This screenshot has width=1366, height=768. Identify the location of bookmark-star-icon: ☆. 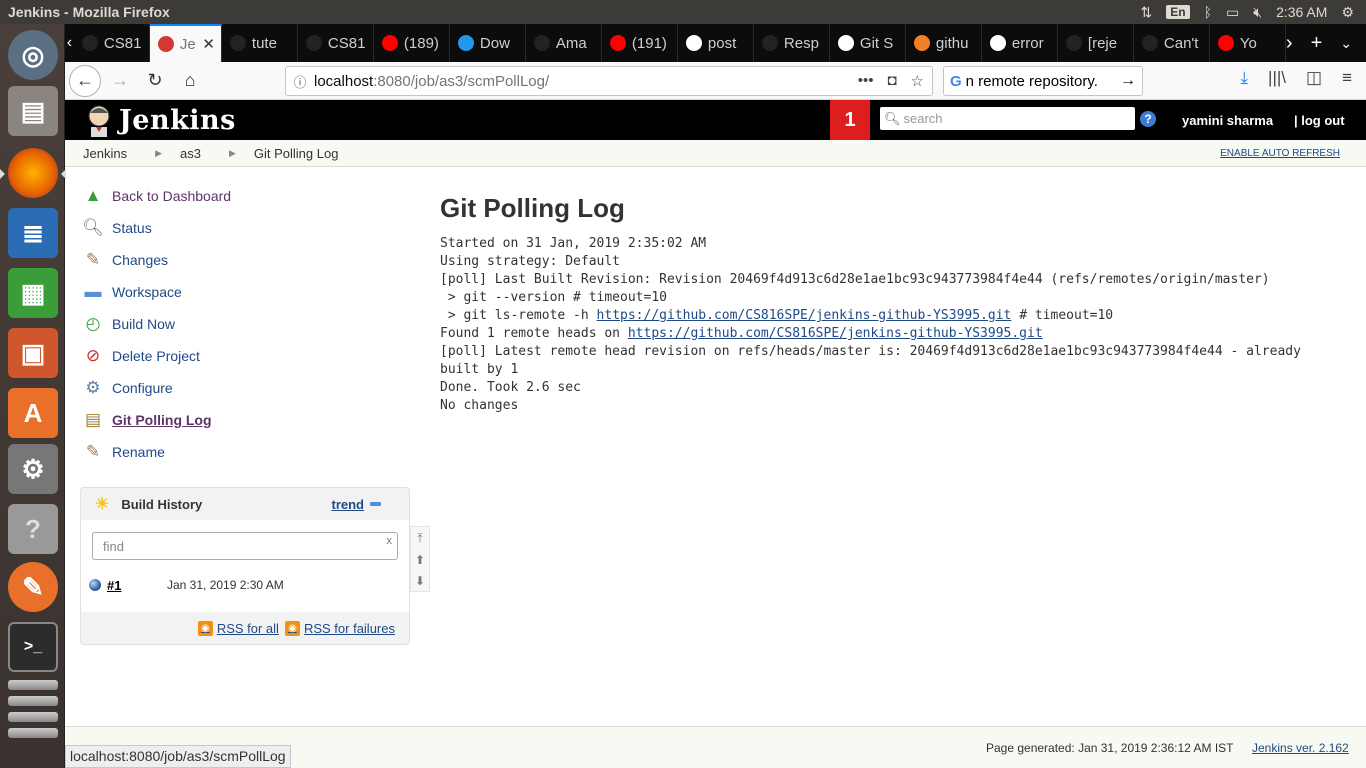
(917, 81).